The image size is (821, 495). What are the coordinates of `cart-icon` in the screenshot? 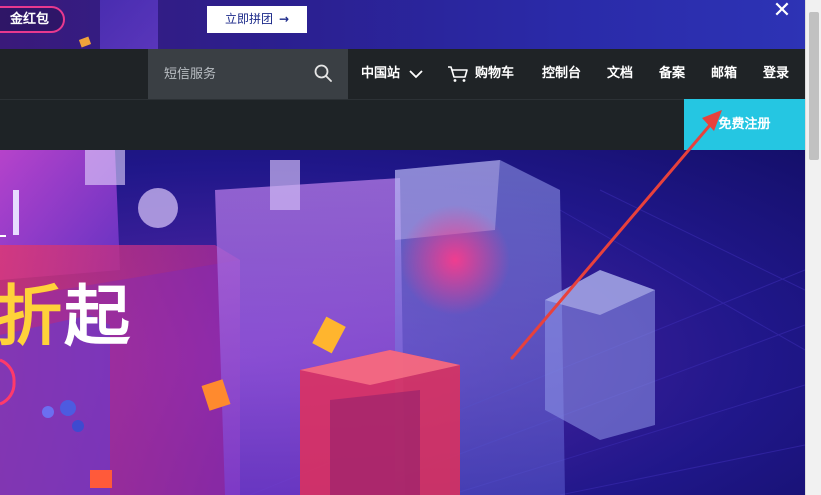 It's located at (458, 73).